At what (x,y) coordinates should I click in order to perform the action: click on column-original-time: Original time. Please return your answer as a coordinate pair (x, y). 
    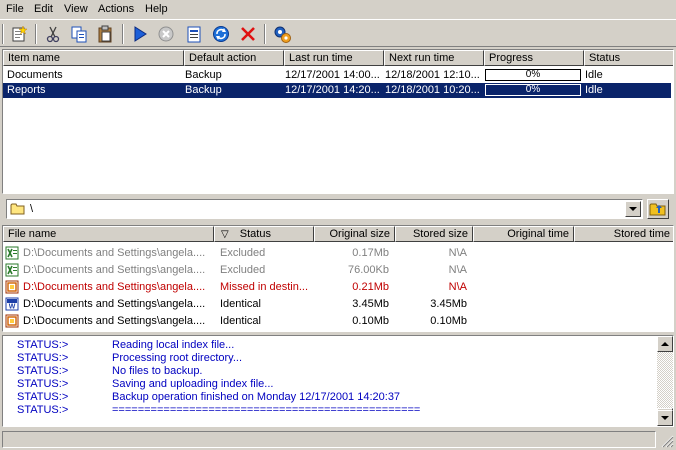
    Looking at the image, I should click on (523, 234).